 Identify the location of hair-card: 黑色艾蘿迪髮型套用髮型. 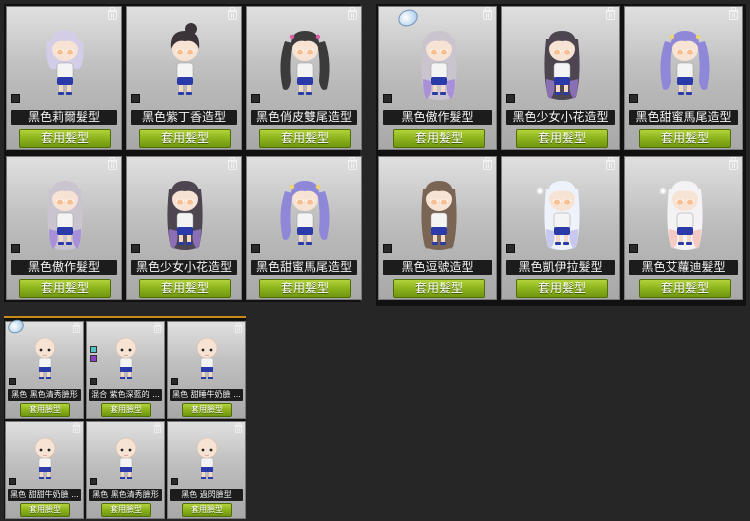
(683, 228).